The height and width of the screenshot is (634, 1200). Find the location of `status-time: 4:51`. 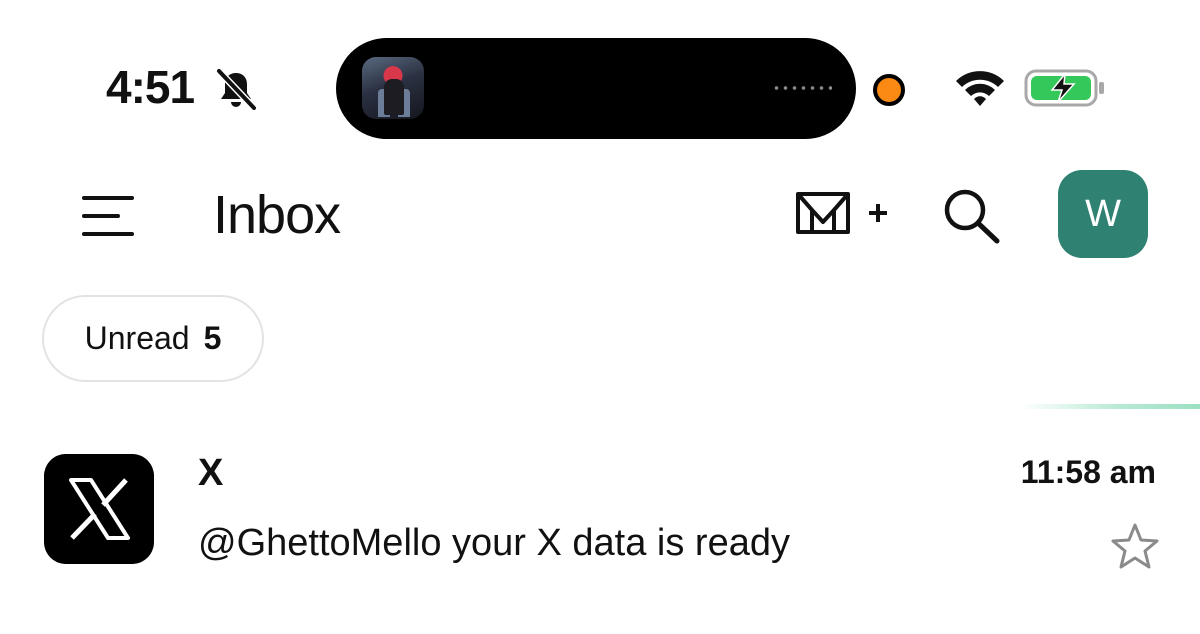

status-time: 4:51 is located at coordinates (150, 87).